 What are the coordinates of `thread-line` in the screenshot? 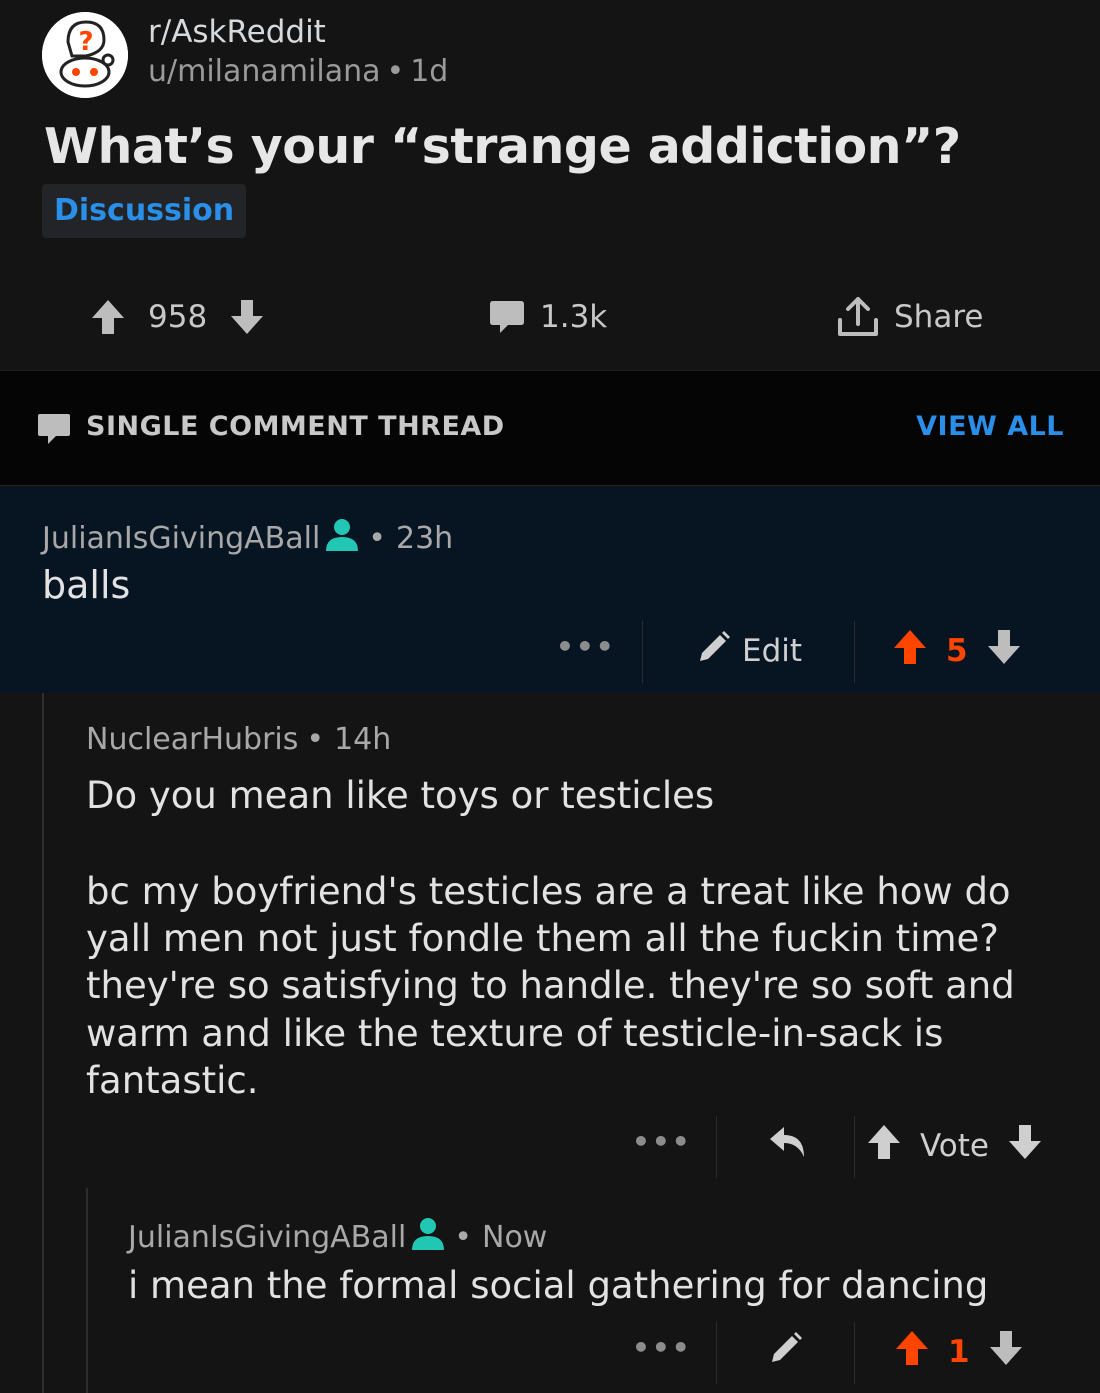 It's located at (43, 1043).